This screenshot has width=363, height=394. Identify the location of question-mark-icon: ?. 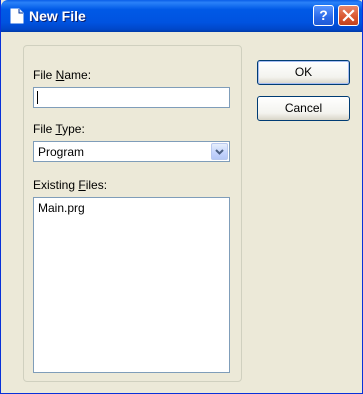
(323, 15).